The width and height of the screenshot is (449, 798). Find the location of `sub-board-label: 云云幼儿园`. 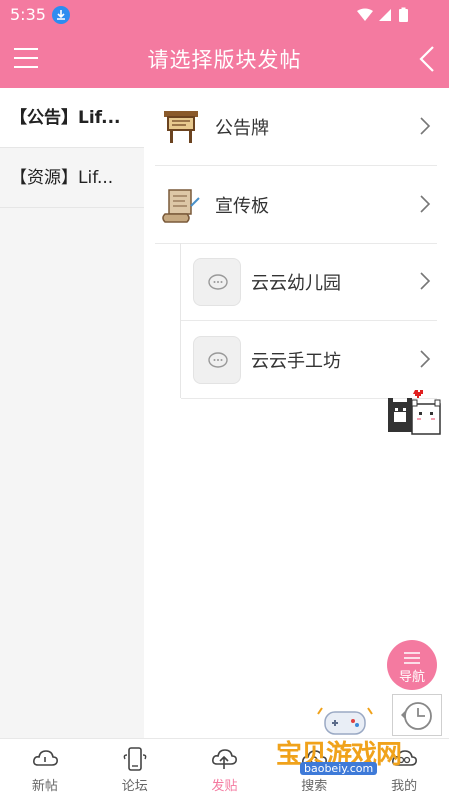

sub-board-label: 云云幼儿园 is located at coordinates (296, 283).